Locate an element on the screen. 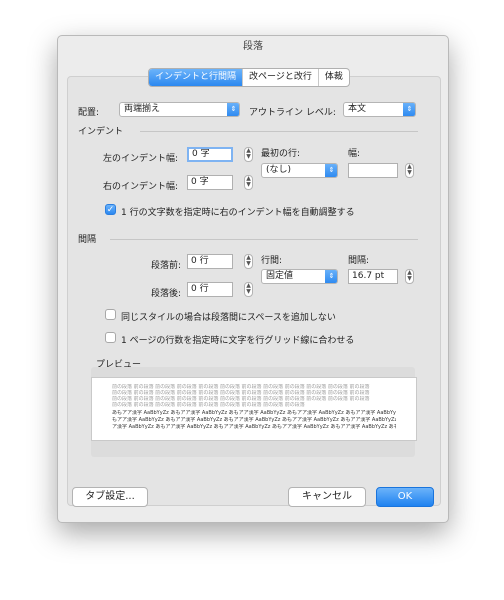 The image size is (504, 600). cancel-button: キャンセル is located at coordinates (327, 497).